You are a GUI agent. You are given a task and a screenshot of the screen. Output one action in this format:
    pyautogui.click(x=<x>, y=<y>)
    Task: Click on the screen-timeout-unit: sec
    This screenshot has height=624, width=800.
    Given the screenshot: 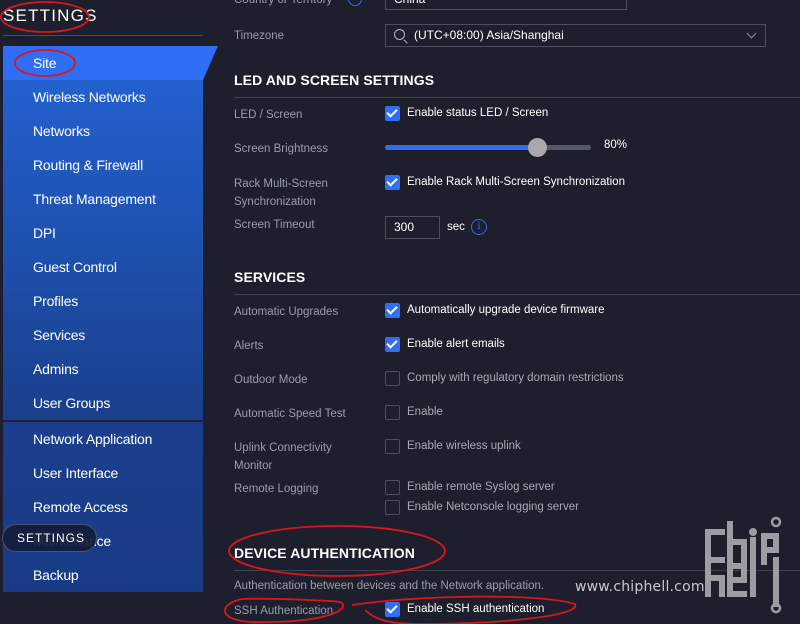 What is the action you would take?
    pyautogui.click(x=456, y=227)
    